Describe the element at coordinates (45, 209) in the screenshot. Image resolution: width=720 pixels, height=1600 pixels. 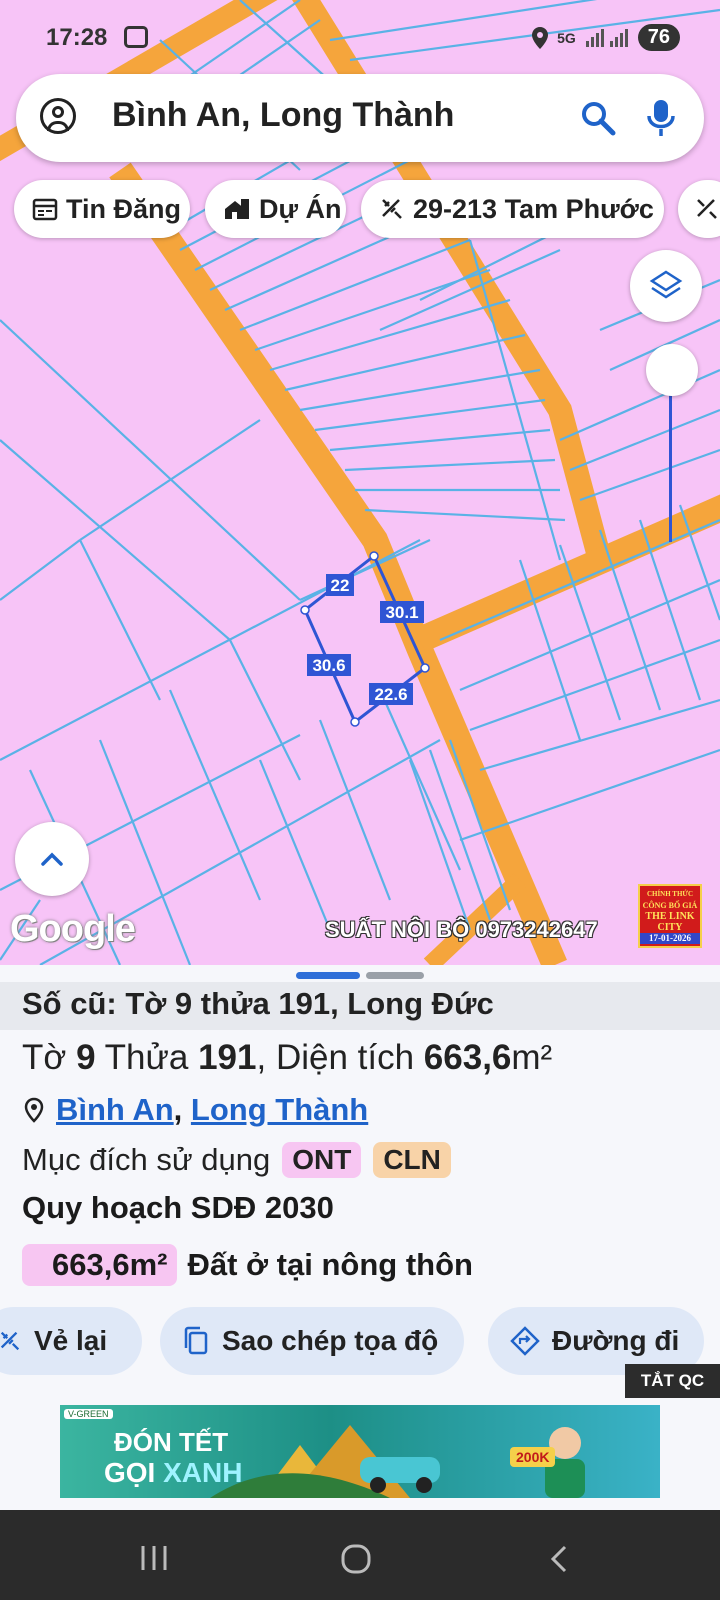
I see `calendar-icon` at that location.